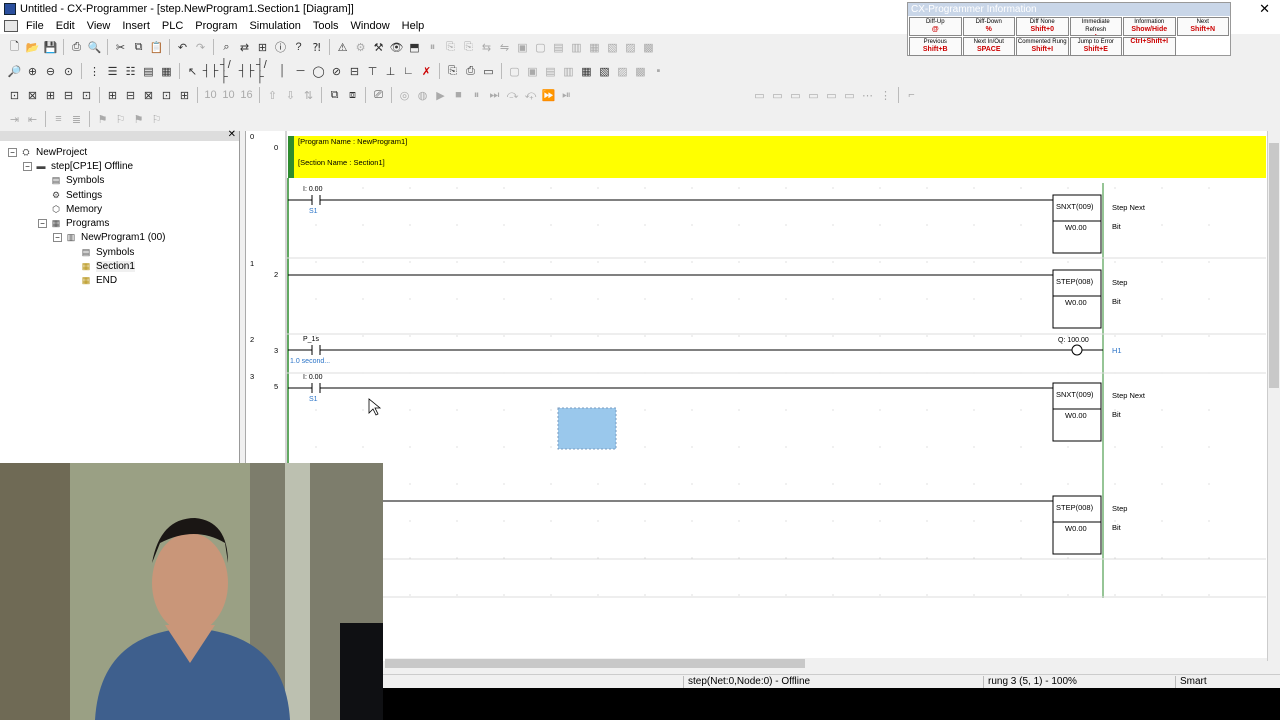 This screenshot has width=1280, height=720. I want to click on shortcut-cell: Next In/Out SPACE, so click(988, 46).